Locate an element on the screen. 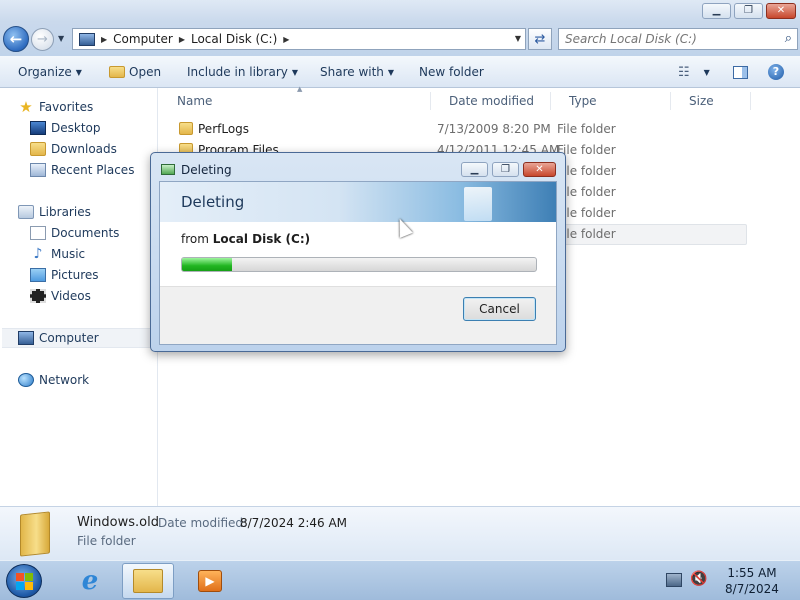 The width and height of the screenshot is (800, 600). nav-pictures: Pictures is located at coordinates (64, 275).